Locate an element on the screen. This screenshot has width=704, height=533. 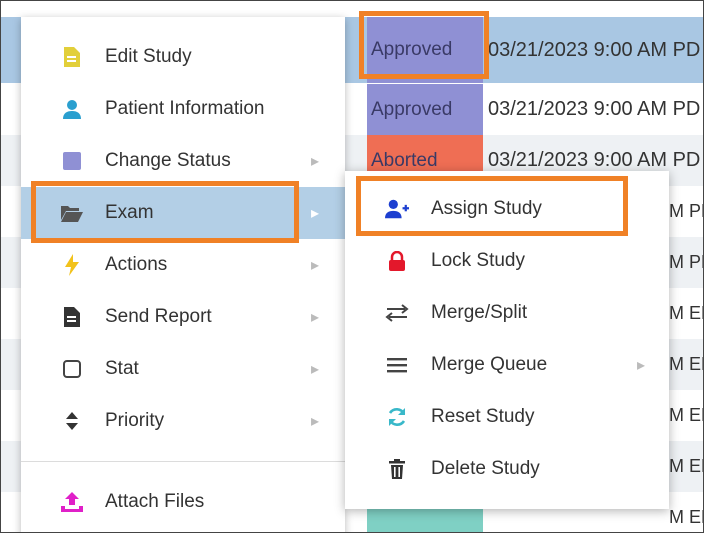
menu-divider is located at coordinates (183, 461).